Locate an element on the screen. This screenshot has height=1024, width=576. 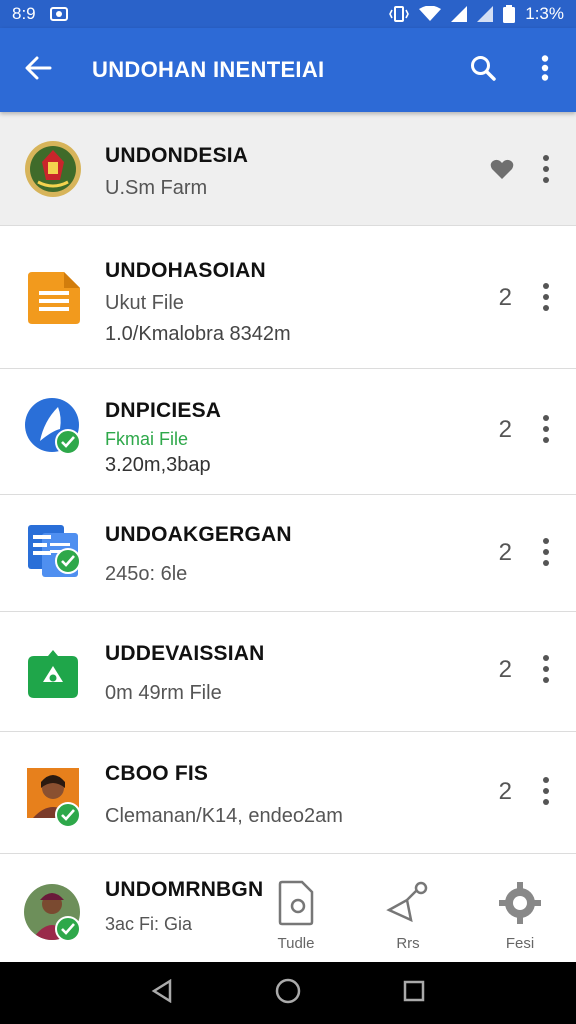
item-name: CBOO FIS is located at coordinates (157, 773).